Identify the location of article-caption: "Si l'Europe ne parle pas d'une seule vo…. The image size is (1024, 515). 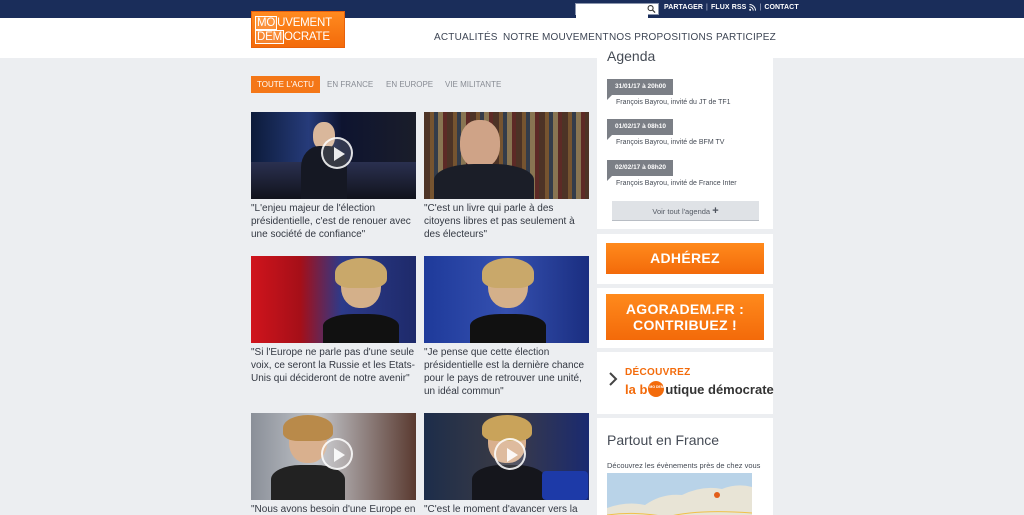
(333, 365).